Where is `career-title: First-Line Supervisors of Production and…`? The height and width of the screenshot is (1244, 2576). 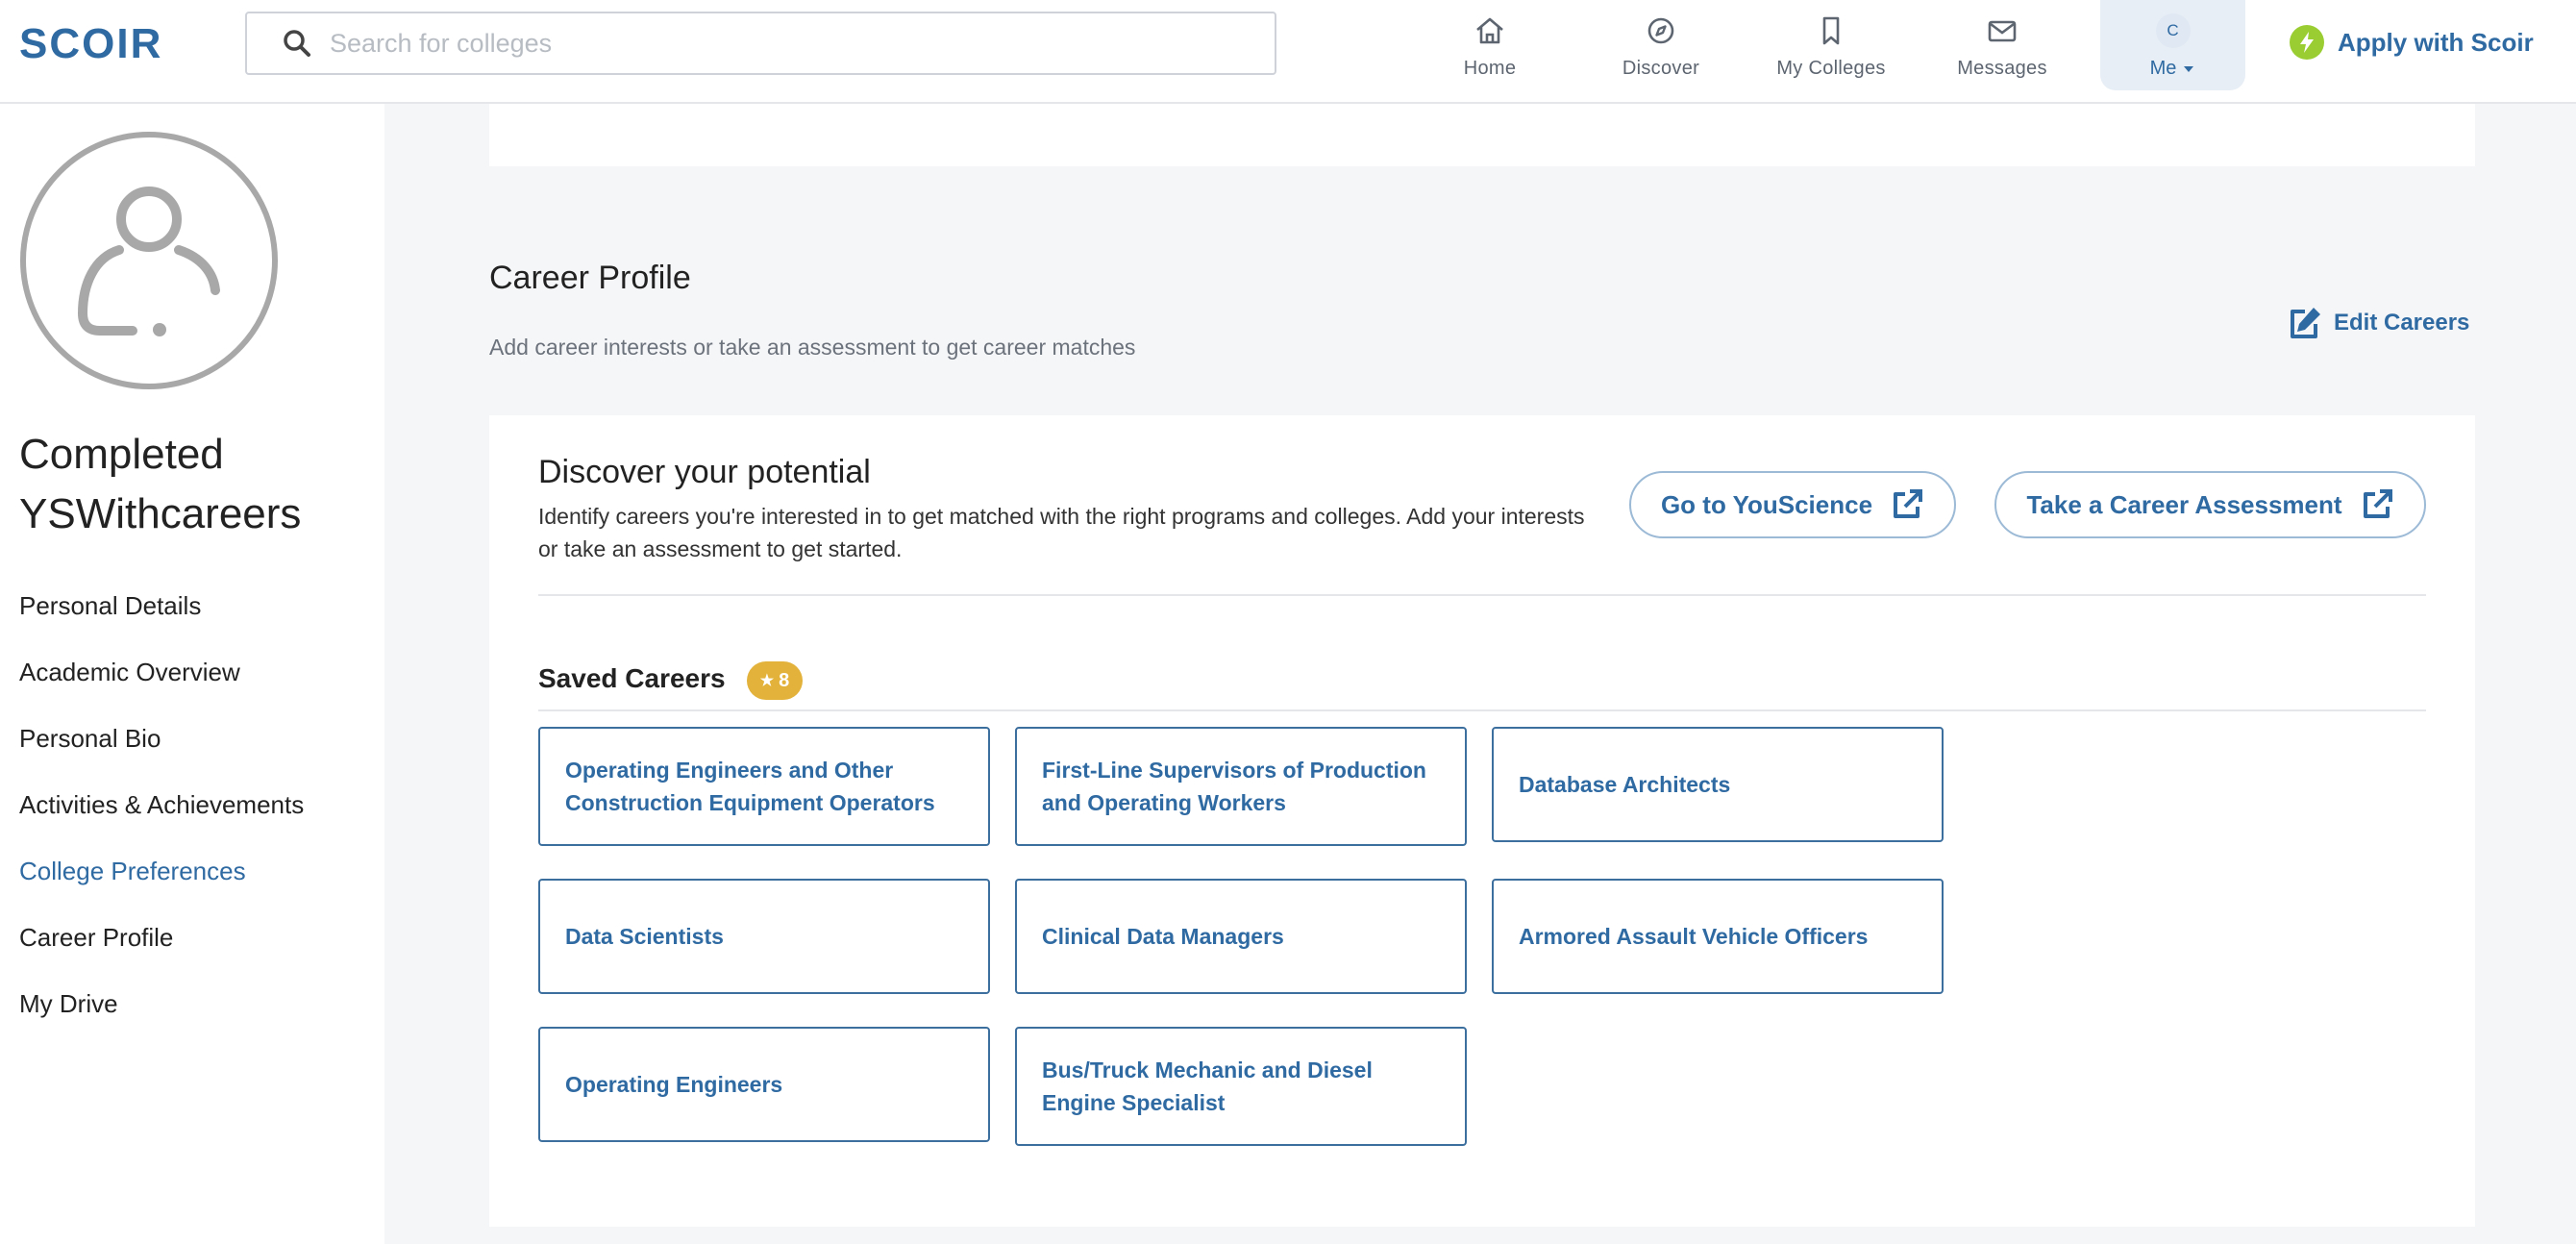
career-title: First-Line Supervisors of Production and… is located at coordinates (1234, 786).